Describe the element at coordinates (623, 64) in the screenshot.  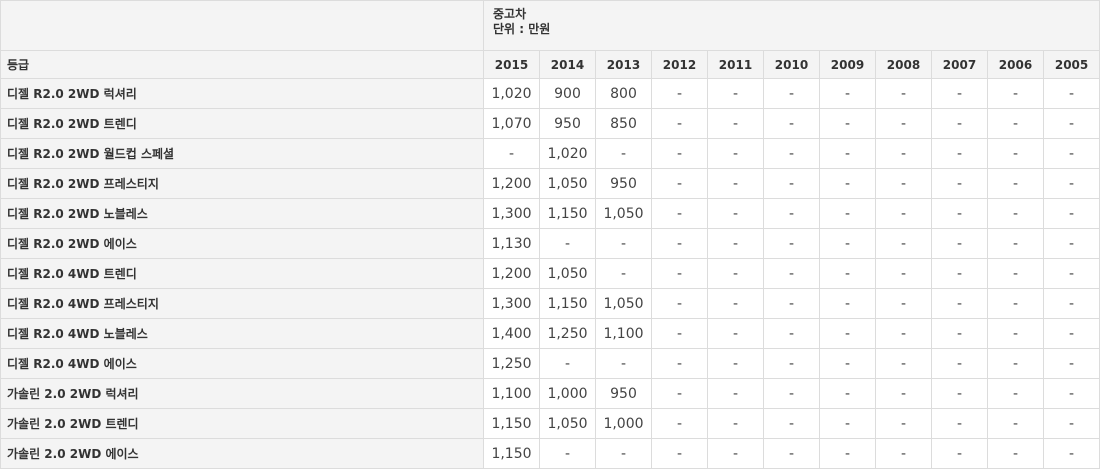
I see `year-header: 2013` at that location.